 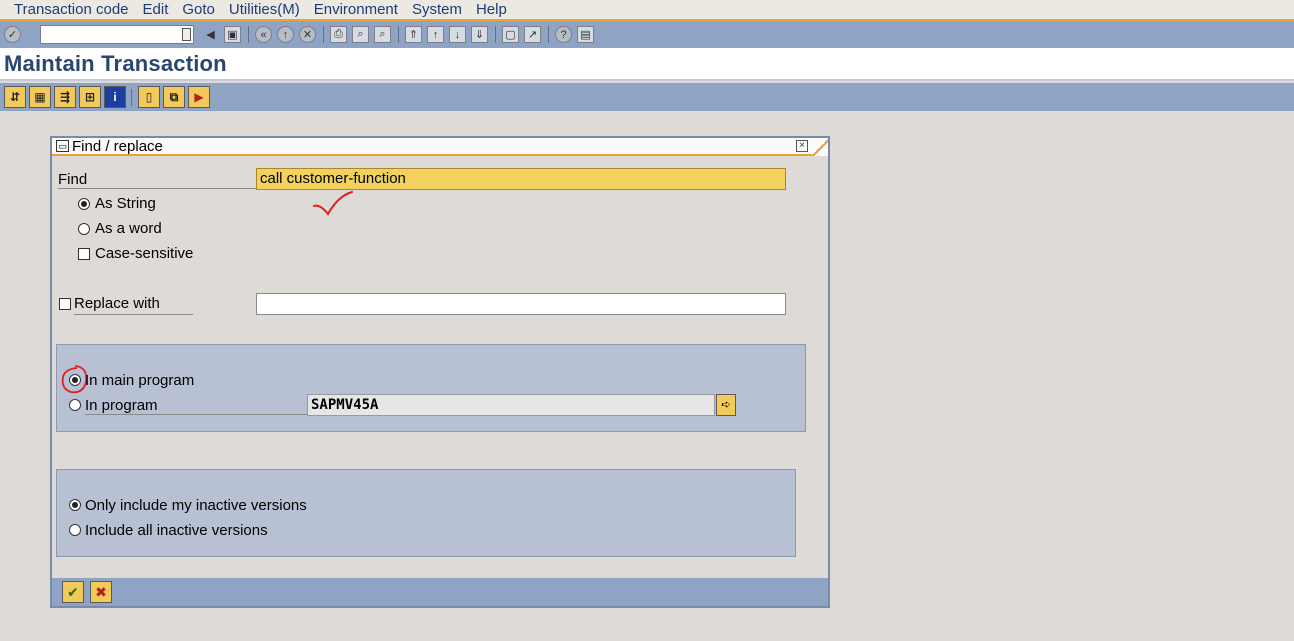 What do you see at coordinates (149, 97) in the screenshot?
I see `delete-icon: ▯` at bounding box center [149, 97].